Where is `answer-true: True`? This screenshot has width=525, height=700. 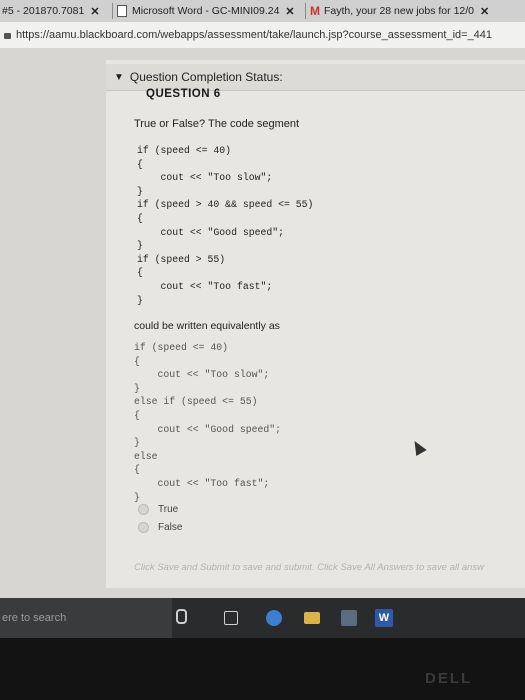
answer-true: True is located at coordinates (160, 509).